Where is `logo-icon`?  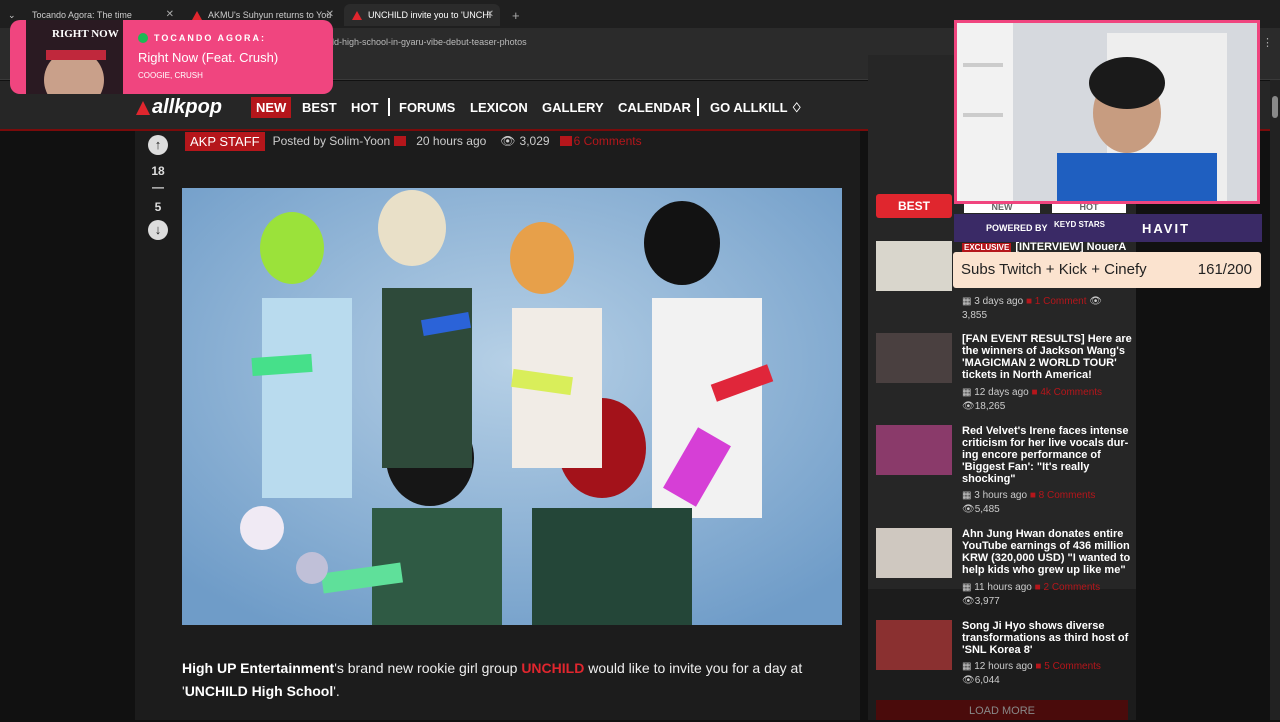
logo-icon is located at coordinates (143, 107).